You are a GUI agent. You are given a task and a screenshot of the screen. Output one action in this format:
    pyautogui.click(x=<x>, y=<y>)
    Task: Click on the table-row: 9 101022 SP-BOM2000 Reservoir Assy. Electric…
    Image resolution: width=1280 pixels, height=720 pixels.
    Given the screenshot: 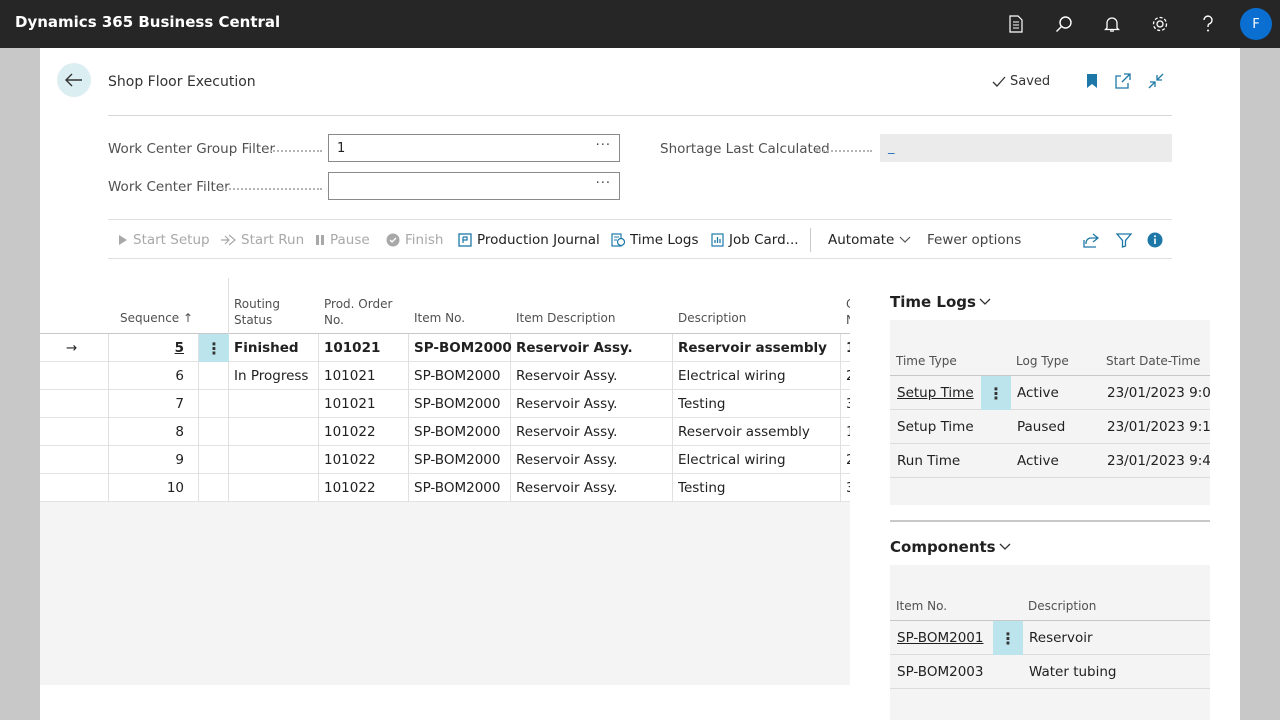 What is the action you would take?
    pyautogui.click(x=445, y=460)
    